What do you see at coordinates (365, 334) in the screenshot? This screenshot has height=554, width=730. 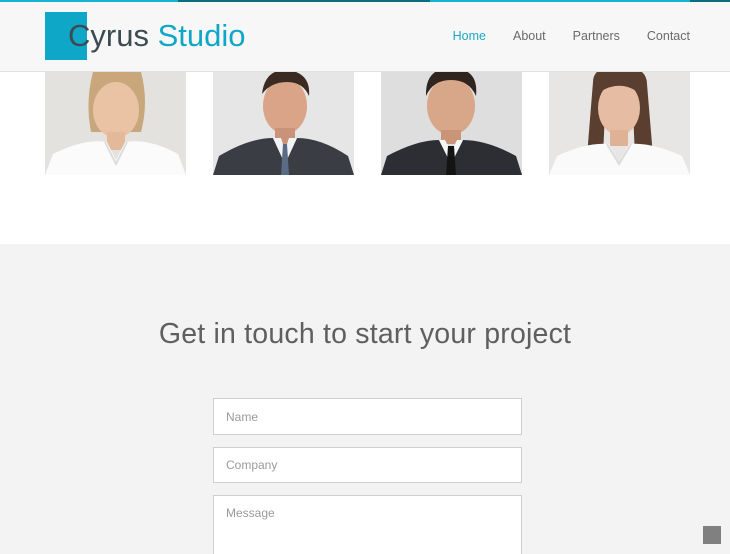 I see `contact-heading: Get in touch to start your project` at bounding box center [365, 334].